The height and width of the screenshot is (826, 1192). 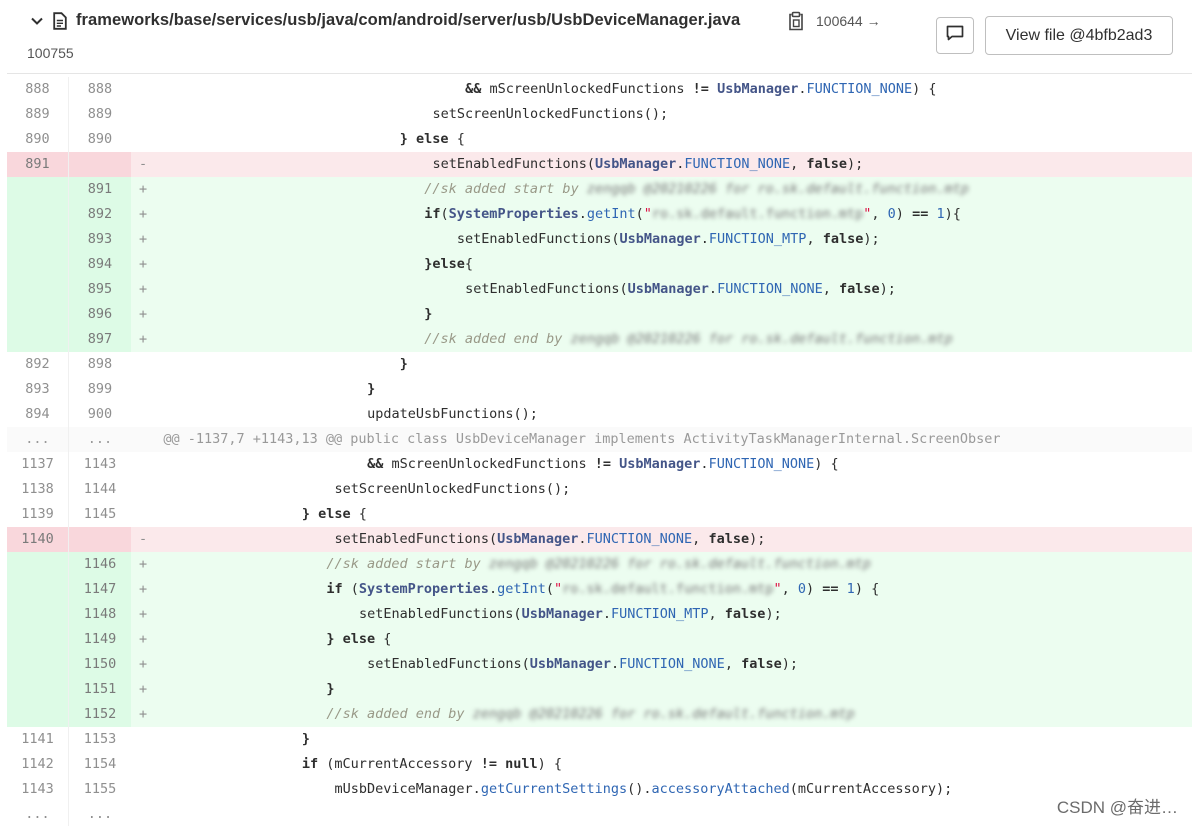 What do you see at coordinates (100, 589) in the screenshot?
I see `new-line-number: 1147` at bounding box center [100, 589].